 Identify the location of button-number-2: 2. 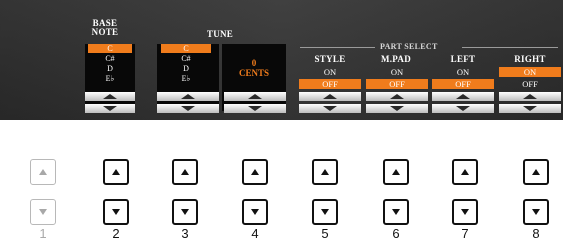
(116, 233).